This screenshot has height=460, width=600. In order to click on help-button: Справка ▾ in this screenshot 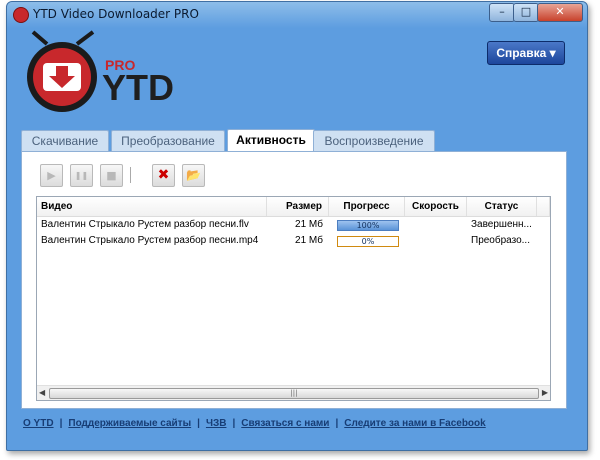, I will do `click(526, 53)`.